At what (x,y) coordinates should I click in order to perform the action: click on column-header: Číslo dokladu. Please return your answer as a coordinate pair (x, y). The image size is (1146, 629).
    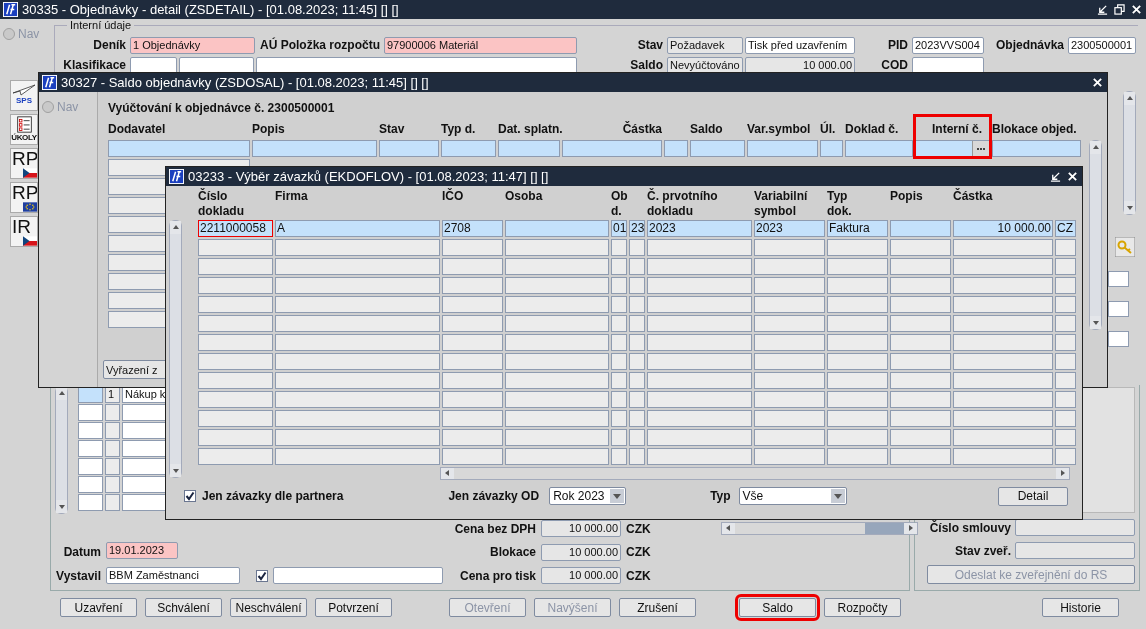
    Looking at the image, I should click on (221, 204).